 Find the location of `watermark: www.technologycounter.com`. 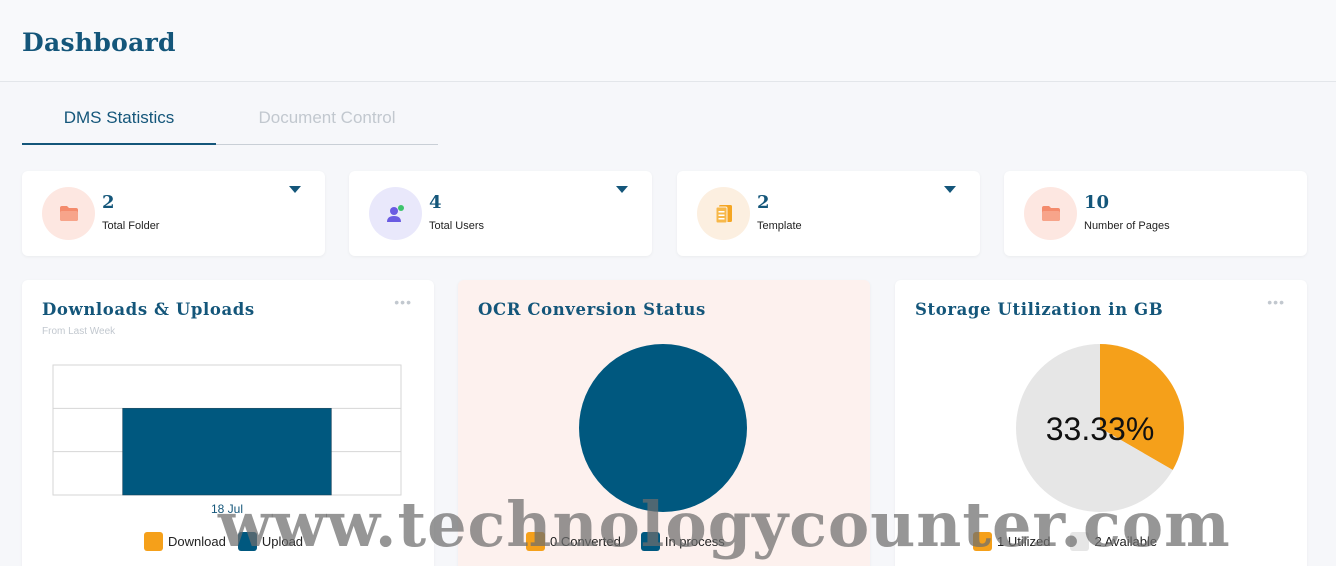

watermark: www.technologycounter.com is located at coordinates (724, 524).